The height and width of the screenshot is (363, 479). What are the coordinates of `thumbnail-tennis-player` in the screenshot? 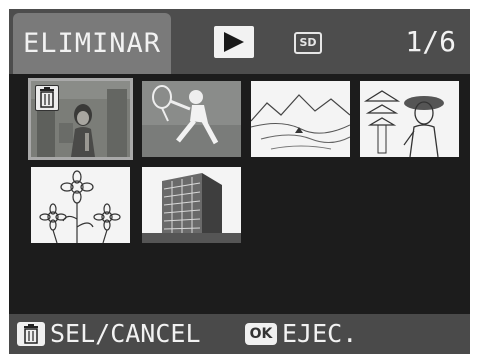 It's located at (191, 119).